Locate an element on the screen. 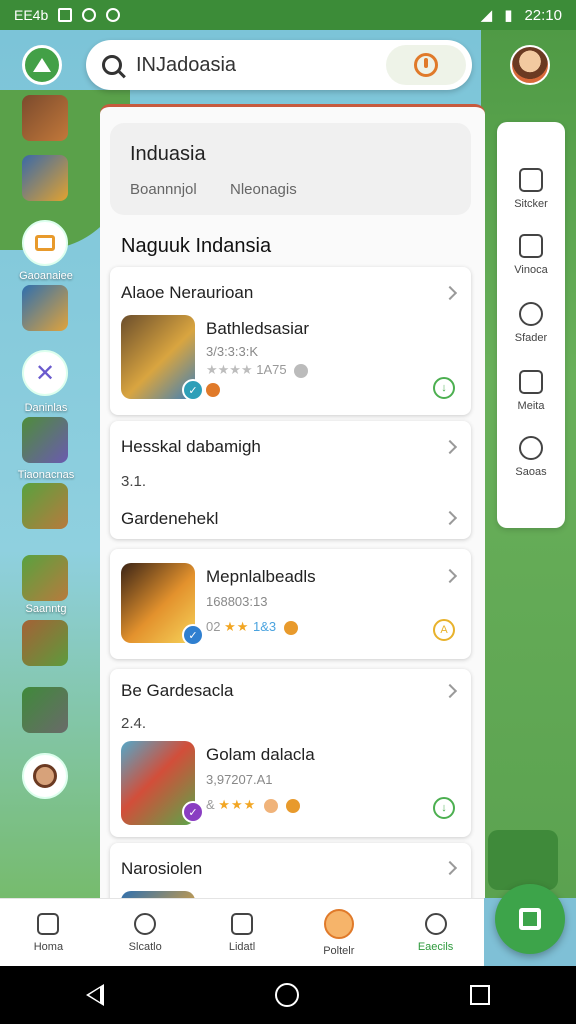 The image size is (576, 1024). media-icon is located at coordinates (531, 382).